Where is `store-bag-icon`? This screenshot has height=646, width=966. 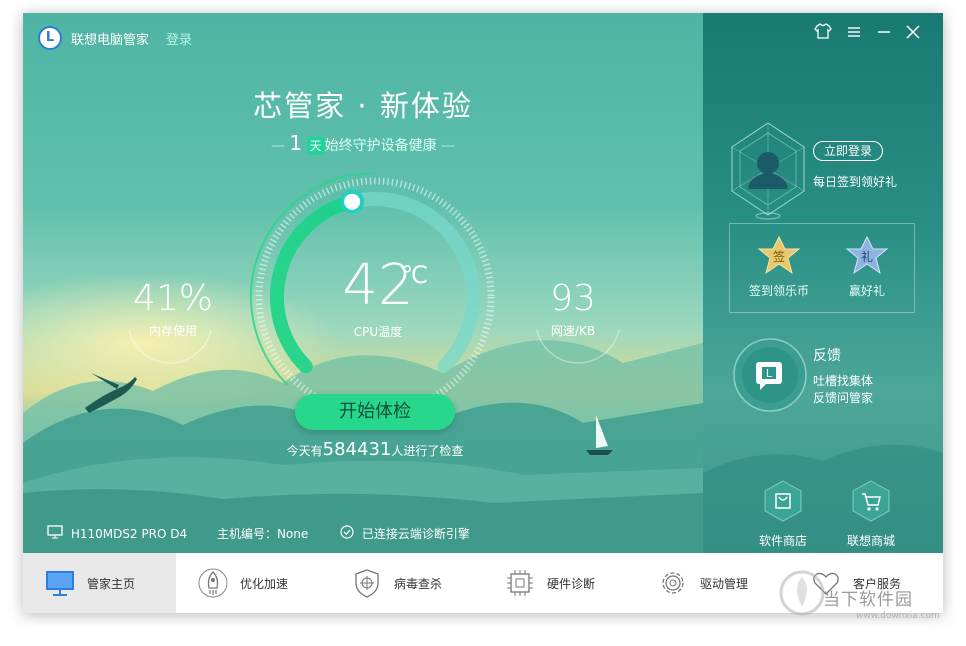
store-bag-icon is located at coordinates (783, 501).